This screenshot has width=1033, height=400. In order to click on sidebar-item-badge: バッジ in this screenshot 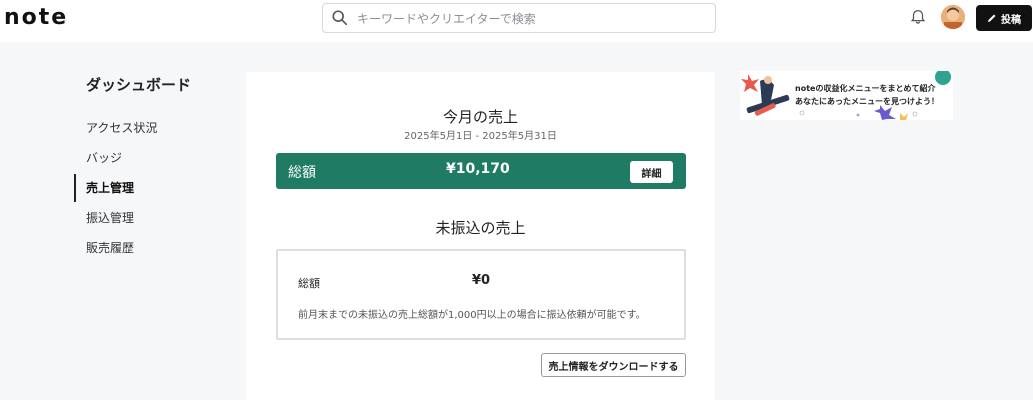, I will do `click(154, 158)`.